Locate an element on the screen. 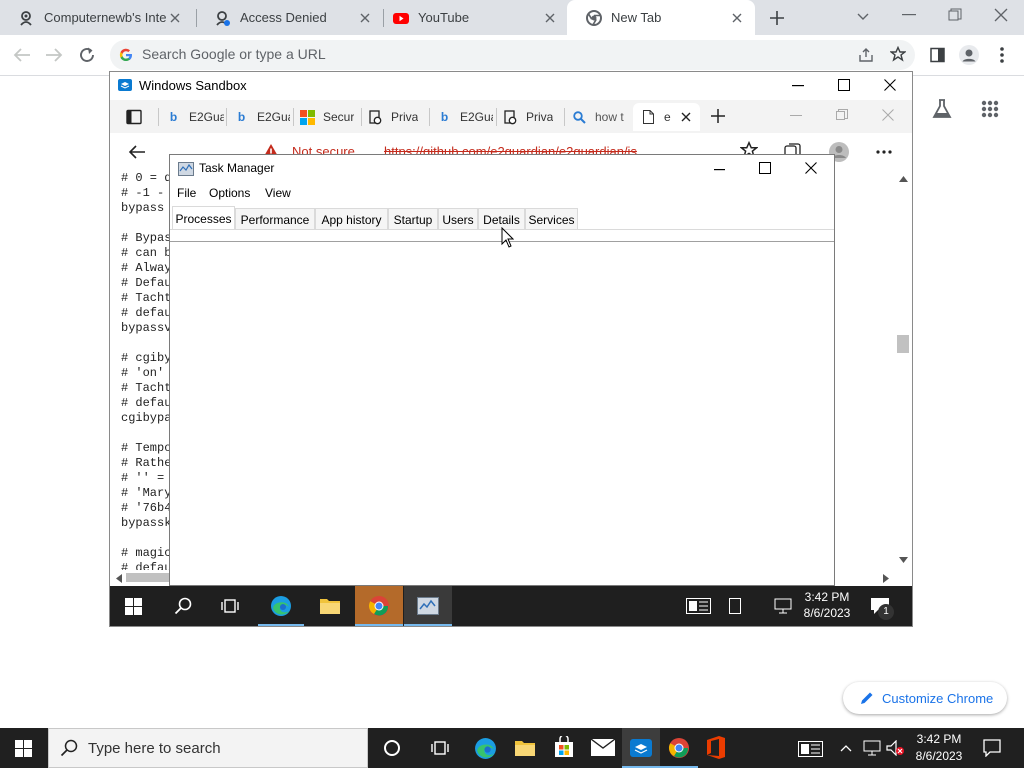  edge-tab-security: Secur is located at coordinates (329, 117).